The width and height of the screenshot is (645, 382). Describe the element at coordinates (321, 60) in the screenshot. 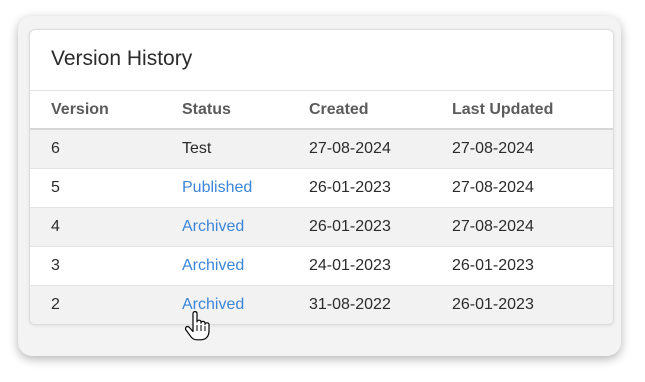

I see `panel-title: Version History` at that location.